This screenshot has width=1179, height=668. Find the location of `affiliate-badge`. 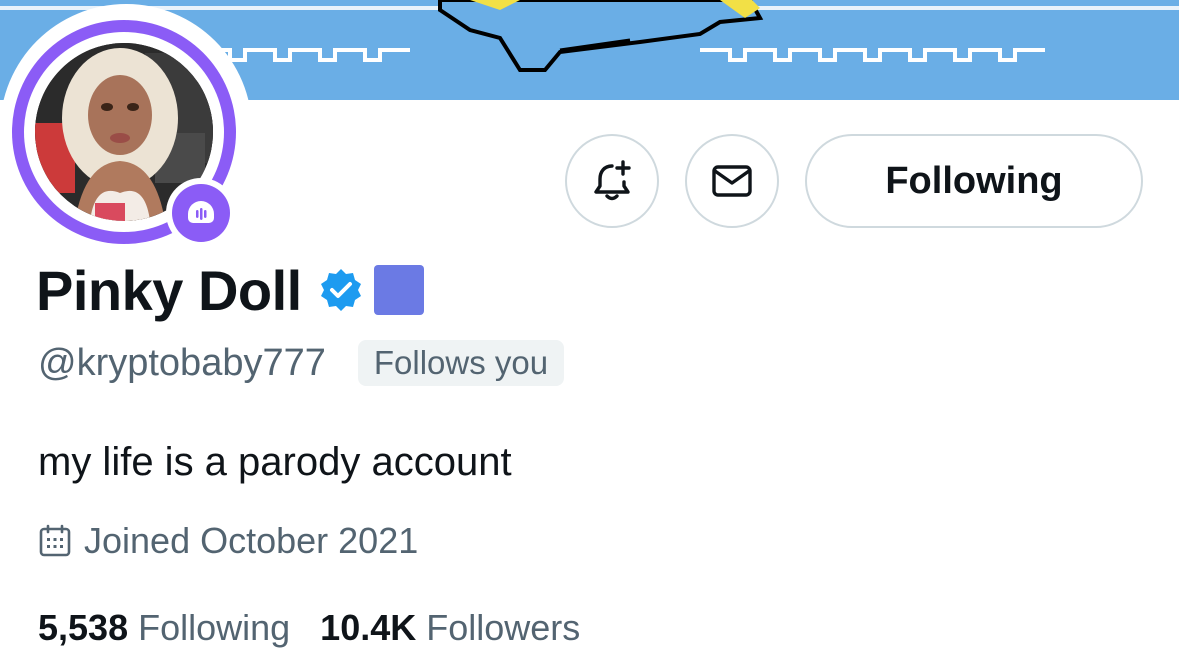

affiliate-badge is located at coordinates (398, 290).